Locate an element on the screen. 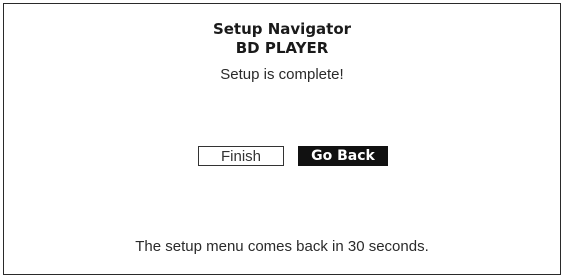 The image size is (570, 280). dialog-title: Setup Navigator is located at coordinates (282, 29).